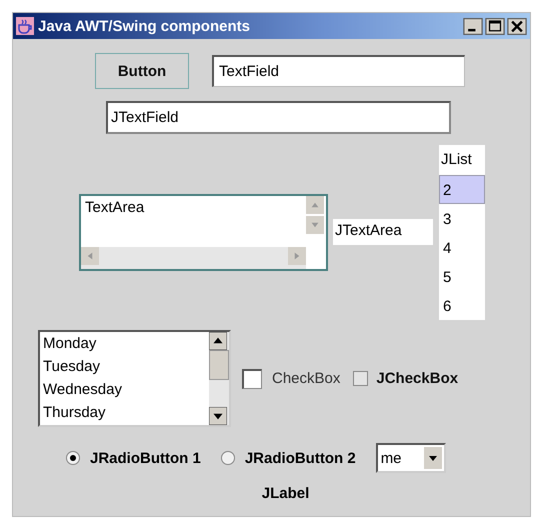 The image size is (543, 525). Describe the element at coordinates (473, 26) in the screenshot. I see `minimize-icon` at that location.